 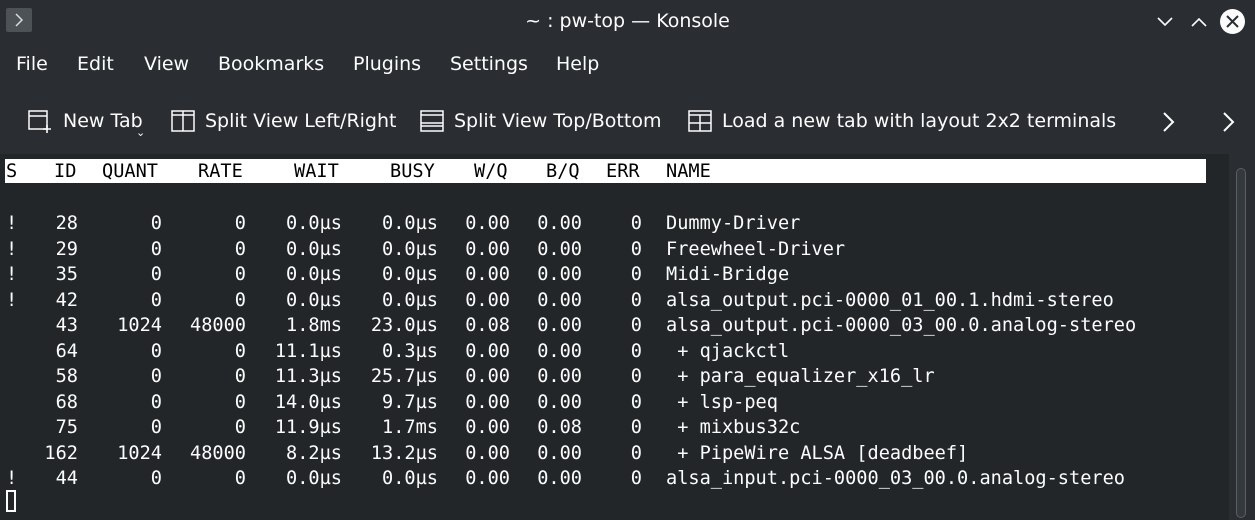 I want to click on cell-busy: 25.7µs, so click(x=404, y=376).